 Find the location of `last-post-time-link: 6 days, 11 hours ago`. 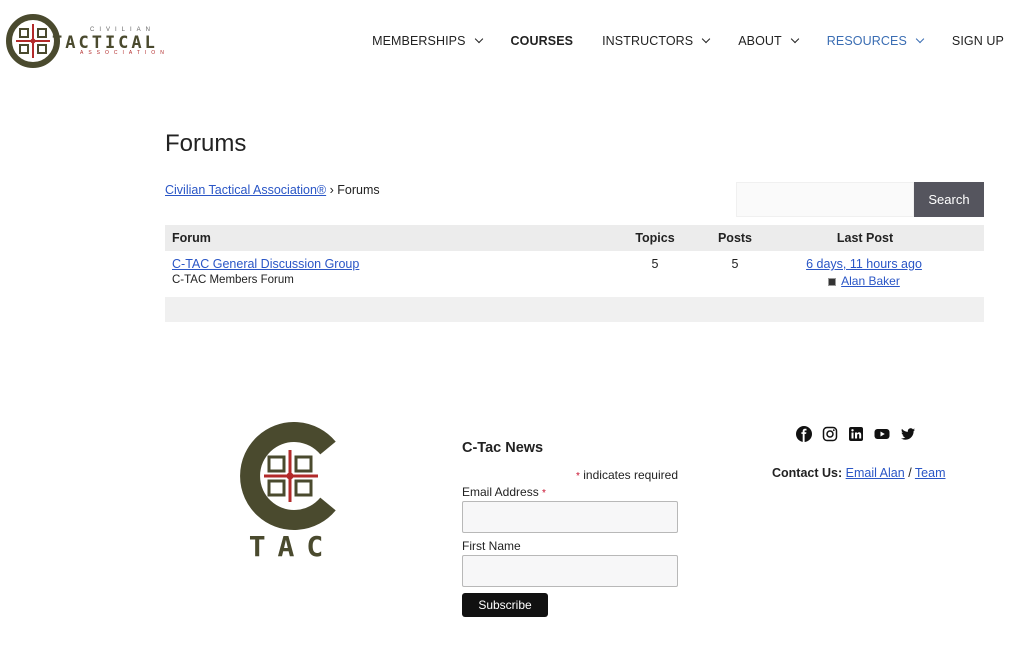

last-post-time-link: 6 days, 11 hours ago is located at coordinates (864, 264).